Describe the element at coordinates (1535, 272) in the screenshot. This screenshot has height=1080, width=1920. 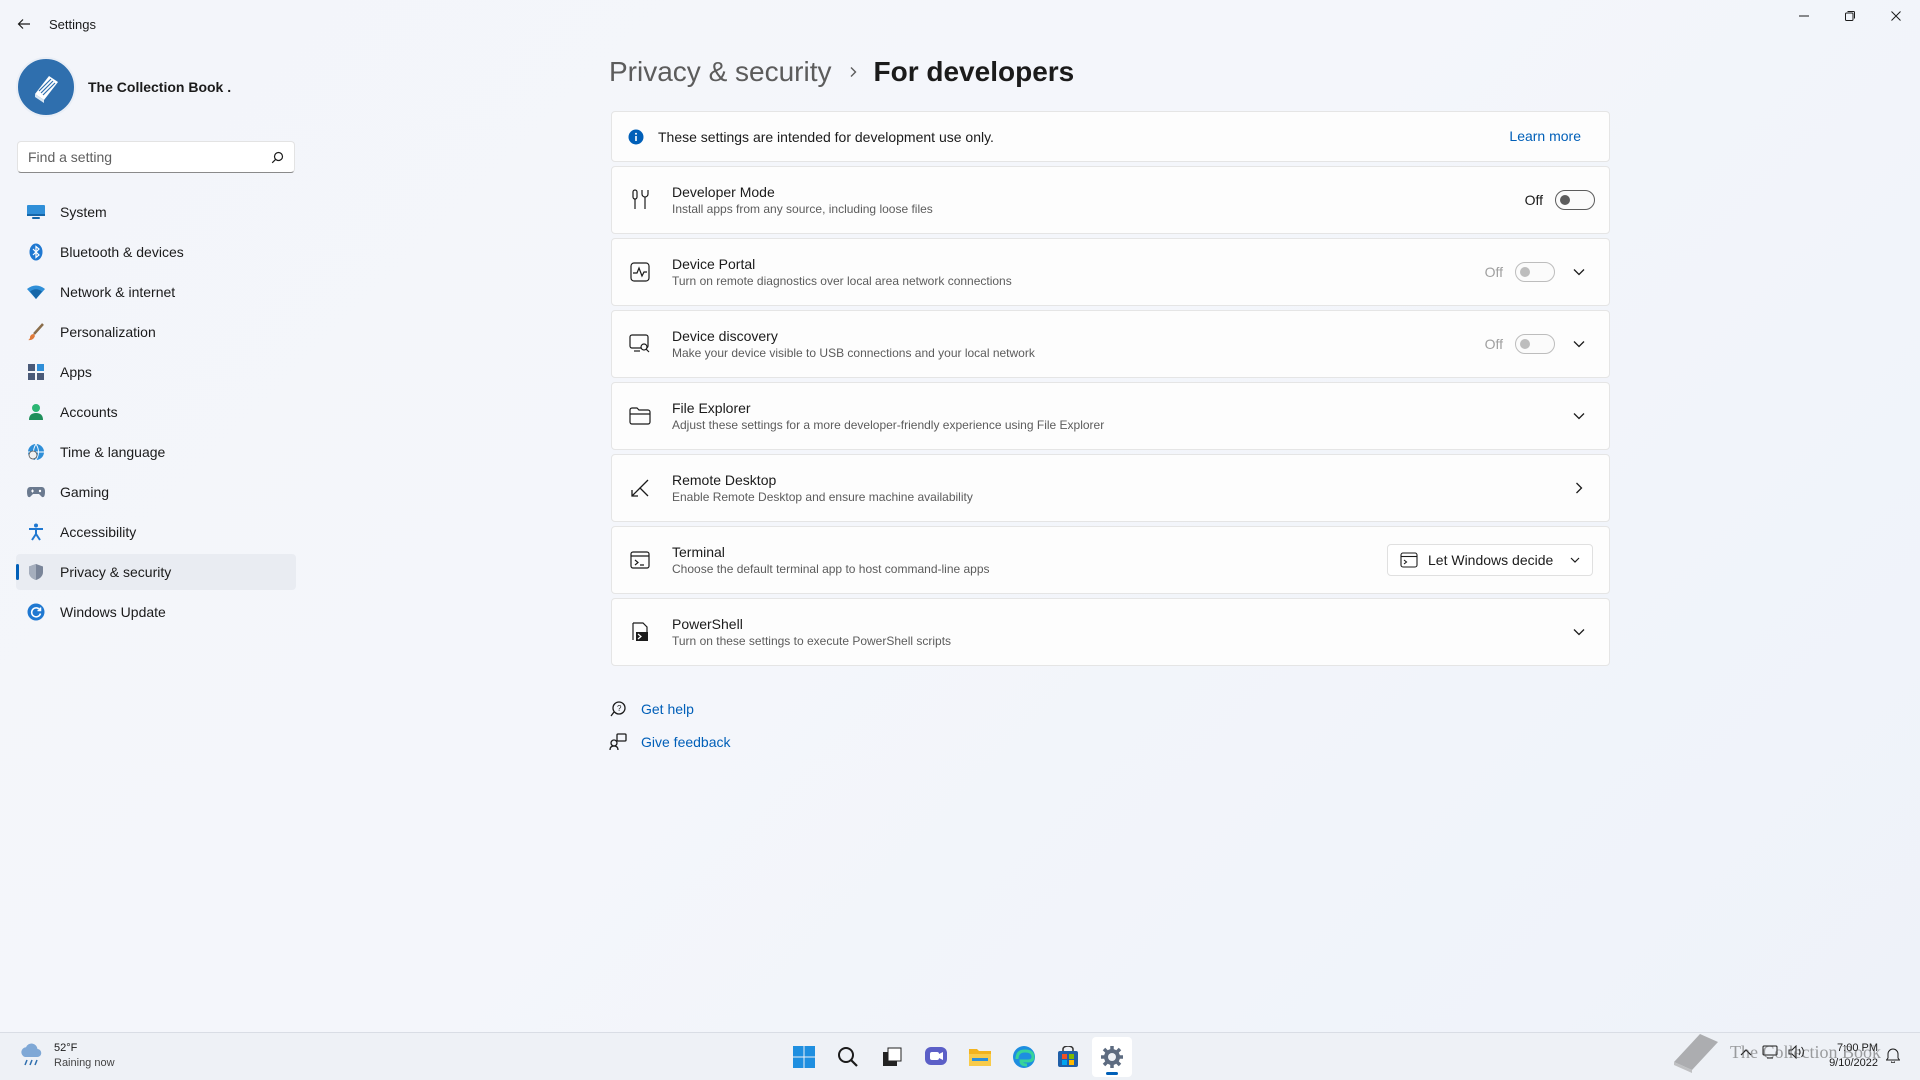
I see `device-portal-toggle` at that location.